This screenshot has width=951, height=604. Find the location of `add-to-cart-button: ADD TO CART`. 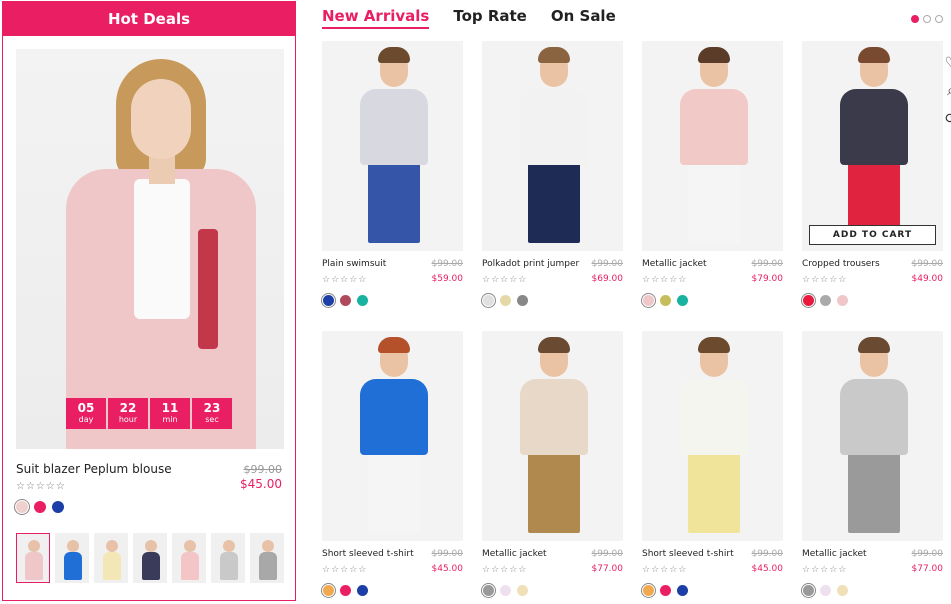

add-to-cart-button: ADD TO CART is located at coordinates (872, 235).